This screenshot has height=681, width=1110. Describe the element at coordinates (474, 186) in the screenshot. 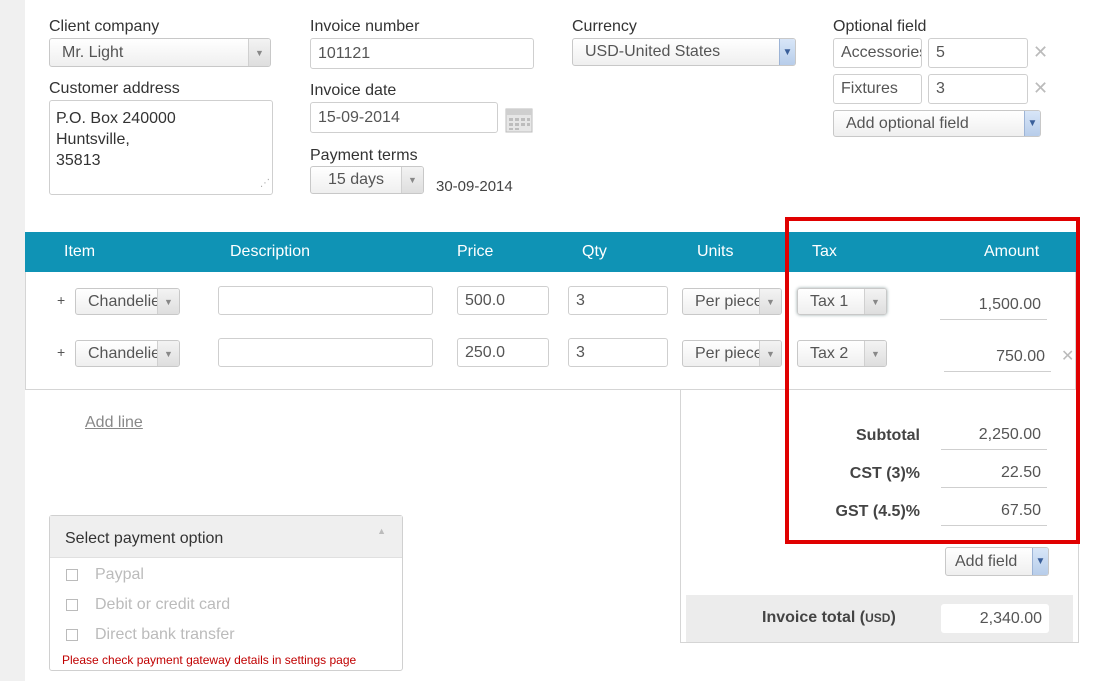

I see `due-date-text: 30-09-2014` at that location.